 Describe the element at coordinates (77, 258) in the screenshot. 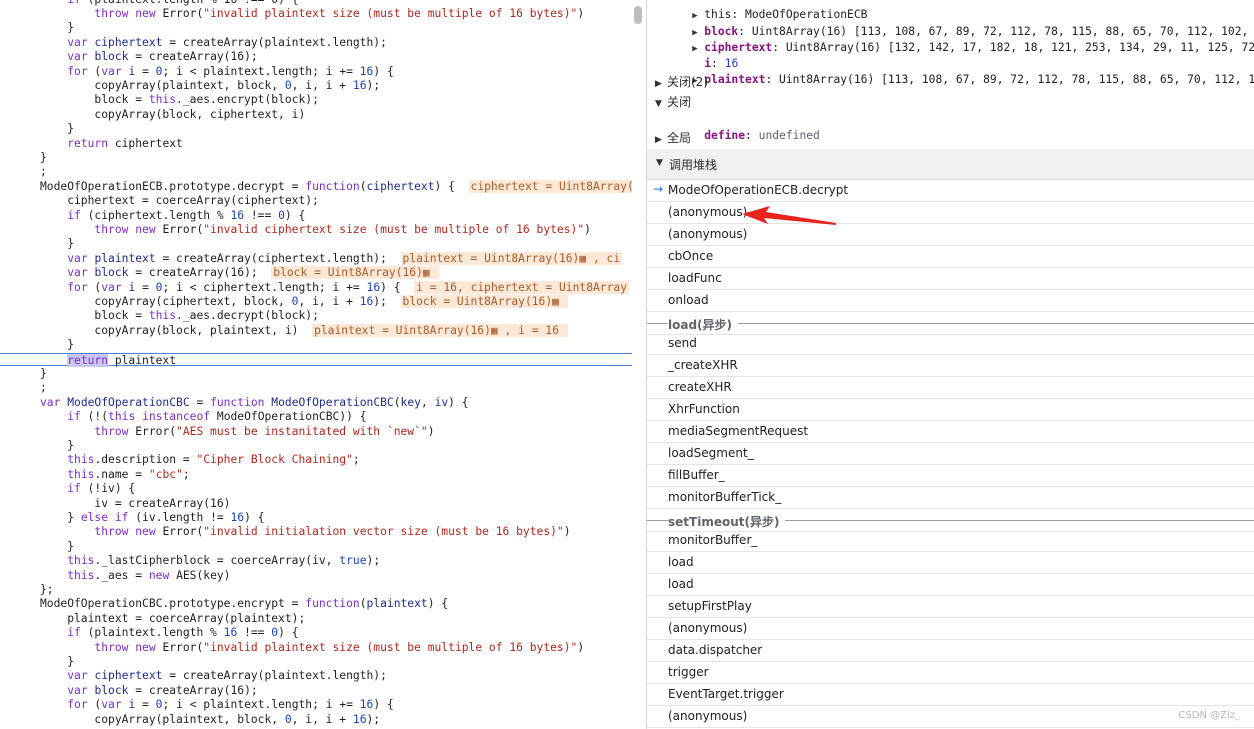

I see `keyword: var` at that location.